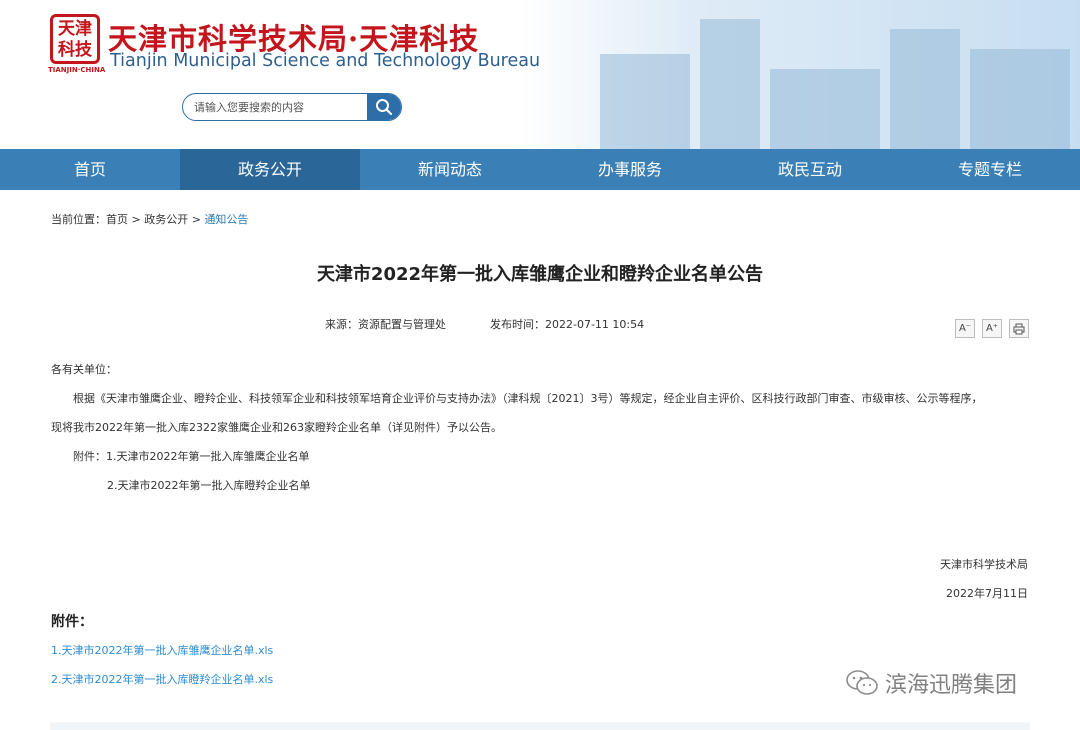 Image resolution: width=1080 pixels, height=730 pixels. Describe the element at coordinates (984, 564) in the screenshot. I see `signature: 天津市科学技术局` at that location.